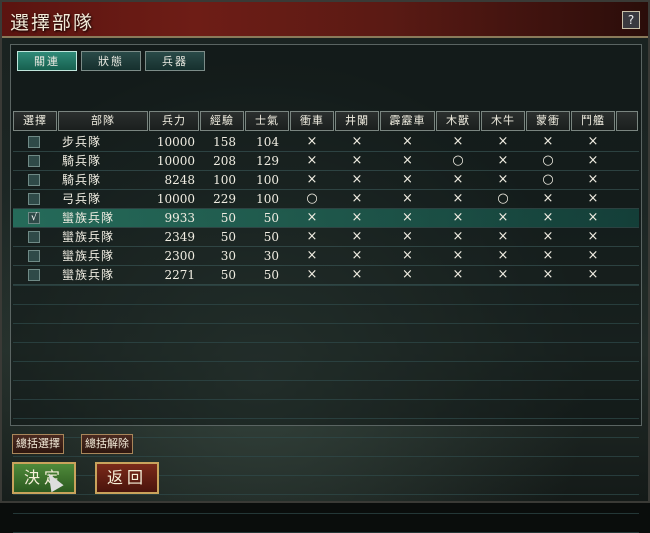 This screenshot has width=650, height=533. I want to click on tab-relations: 關連, so click(47, 61).